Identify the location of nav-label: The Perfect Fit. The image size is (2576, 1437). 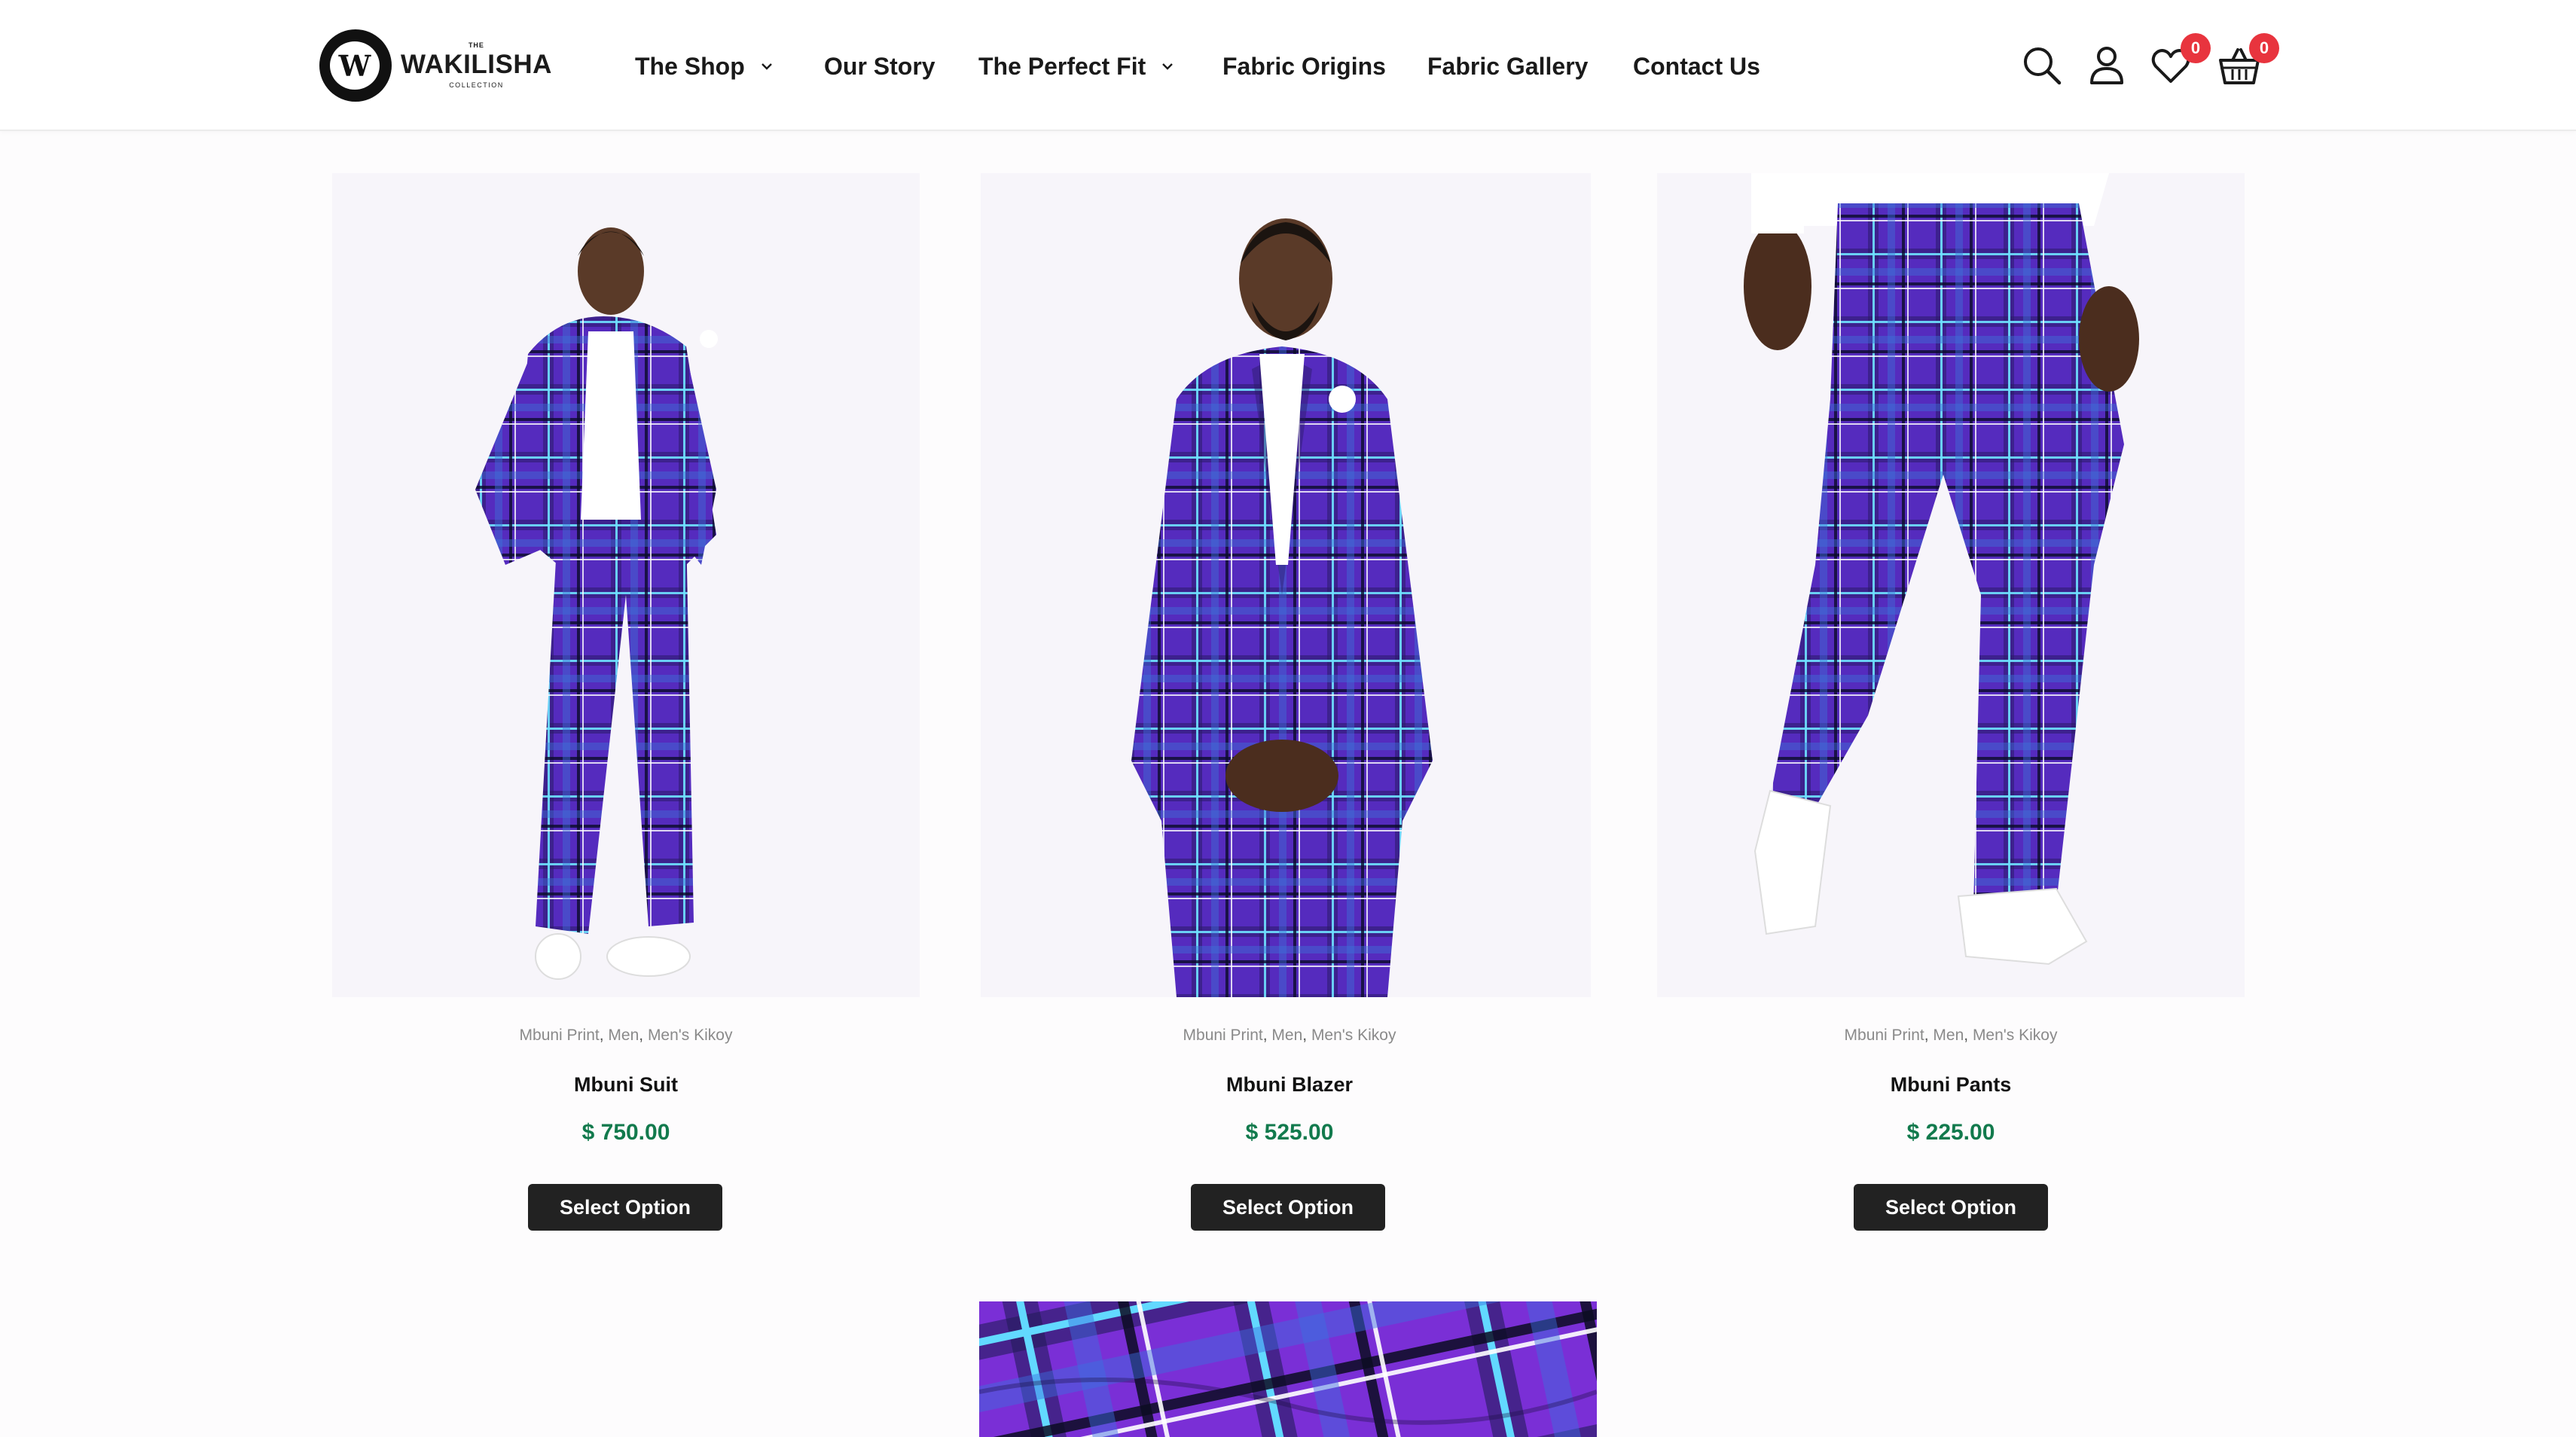
(1062, 66).